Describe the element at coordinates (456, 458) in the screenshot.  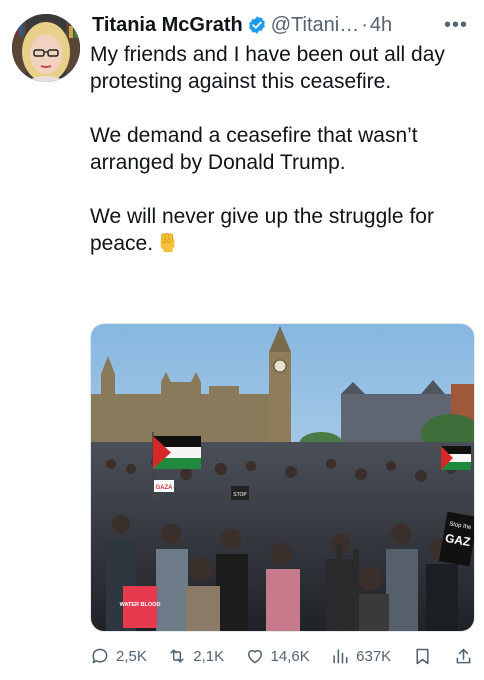
I see `palestinian-flag` at that location.